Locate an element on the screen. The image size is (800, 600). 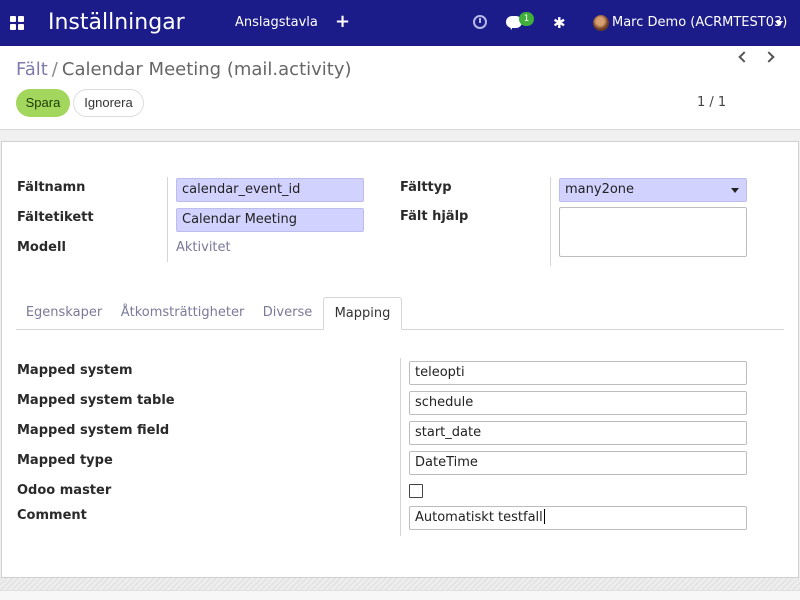
tab-diverse: Diverse is located at coordinates (287, 313).